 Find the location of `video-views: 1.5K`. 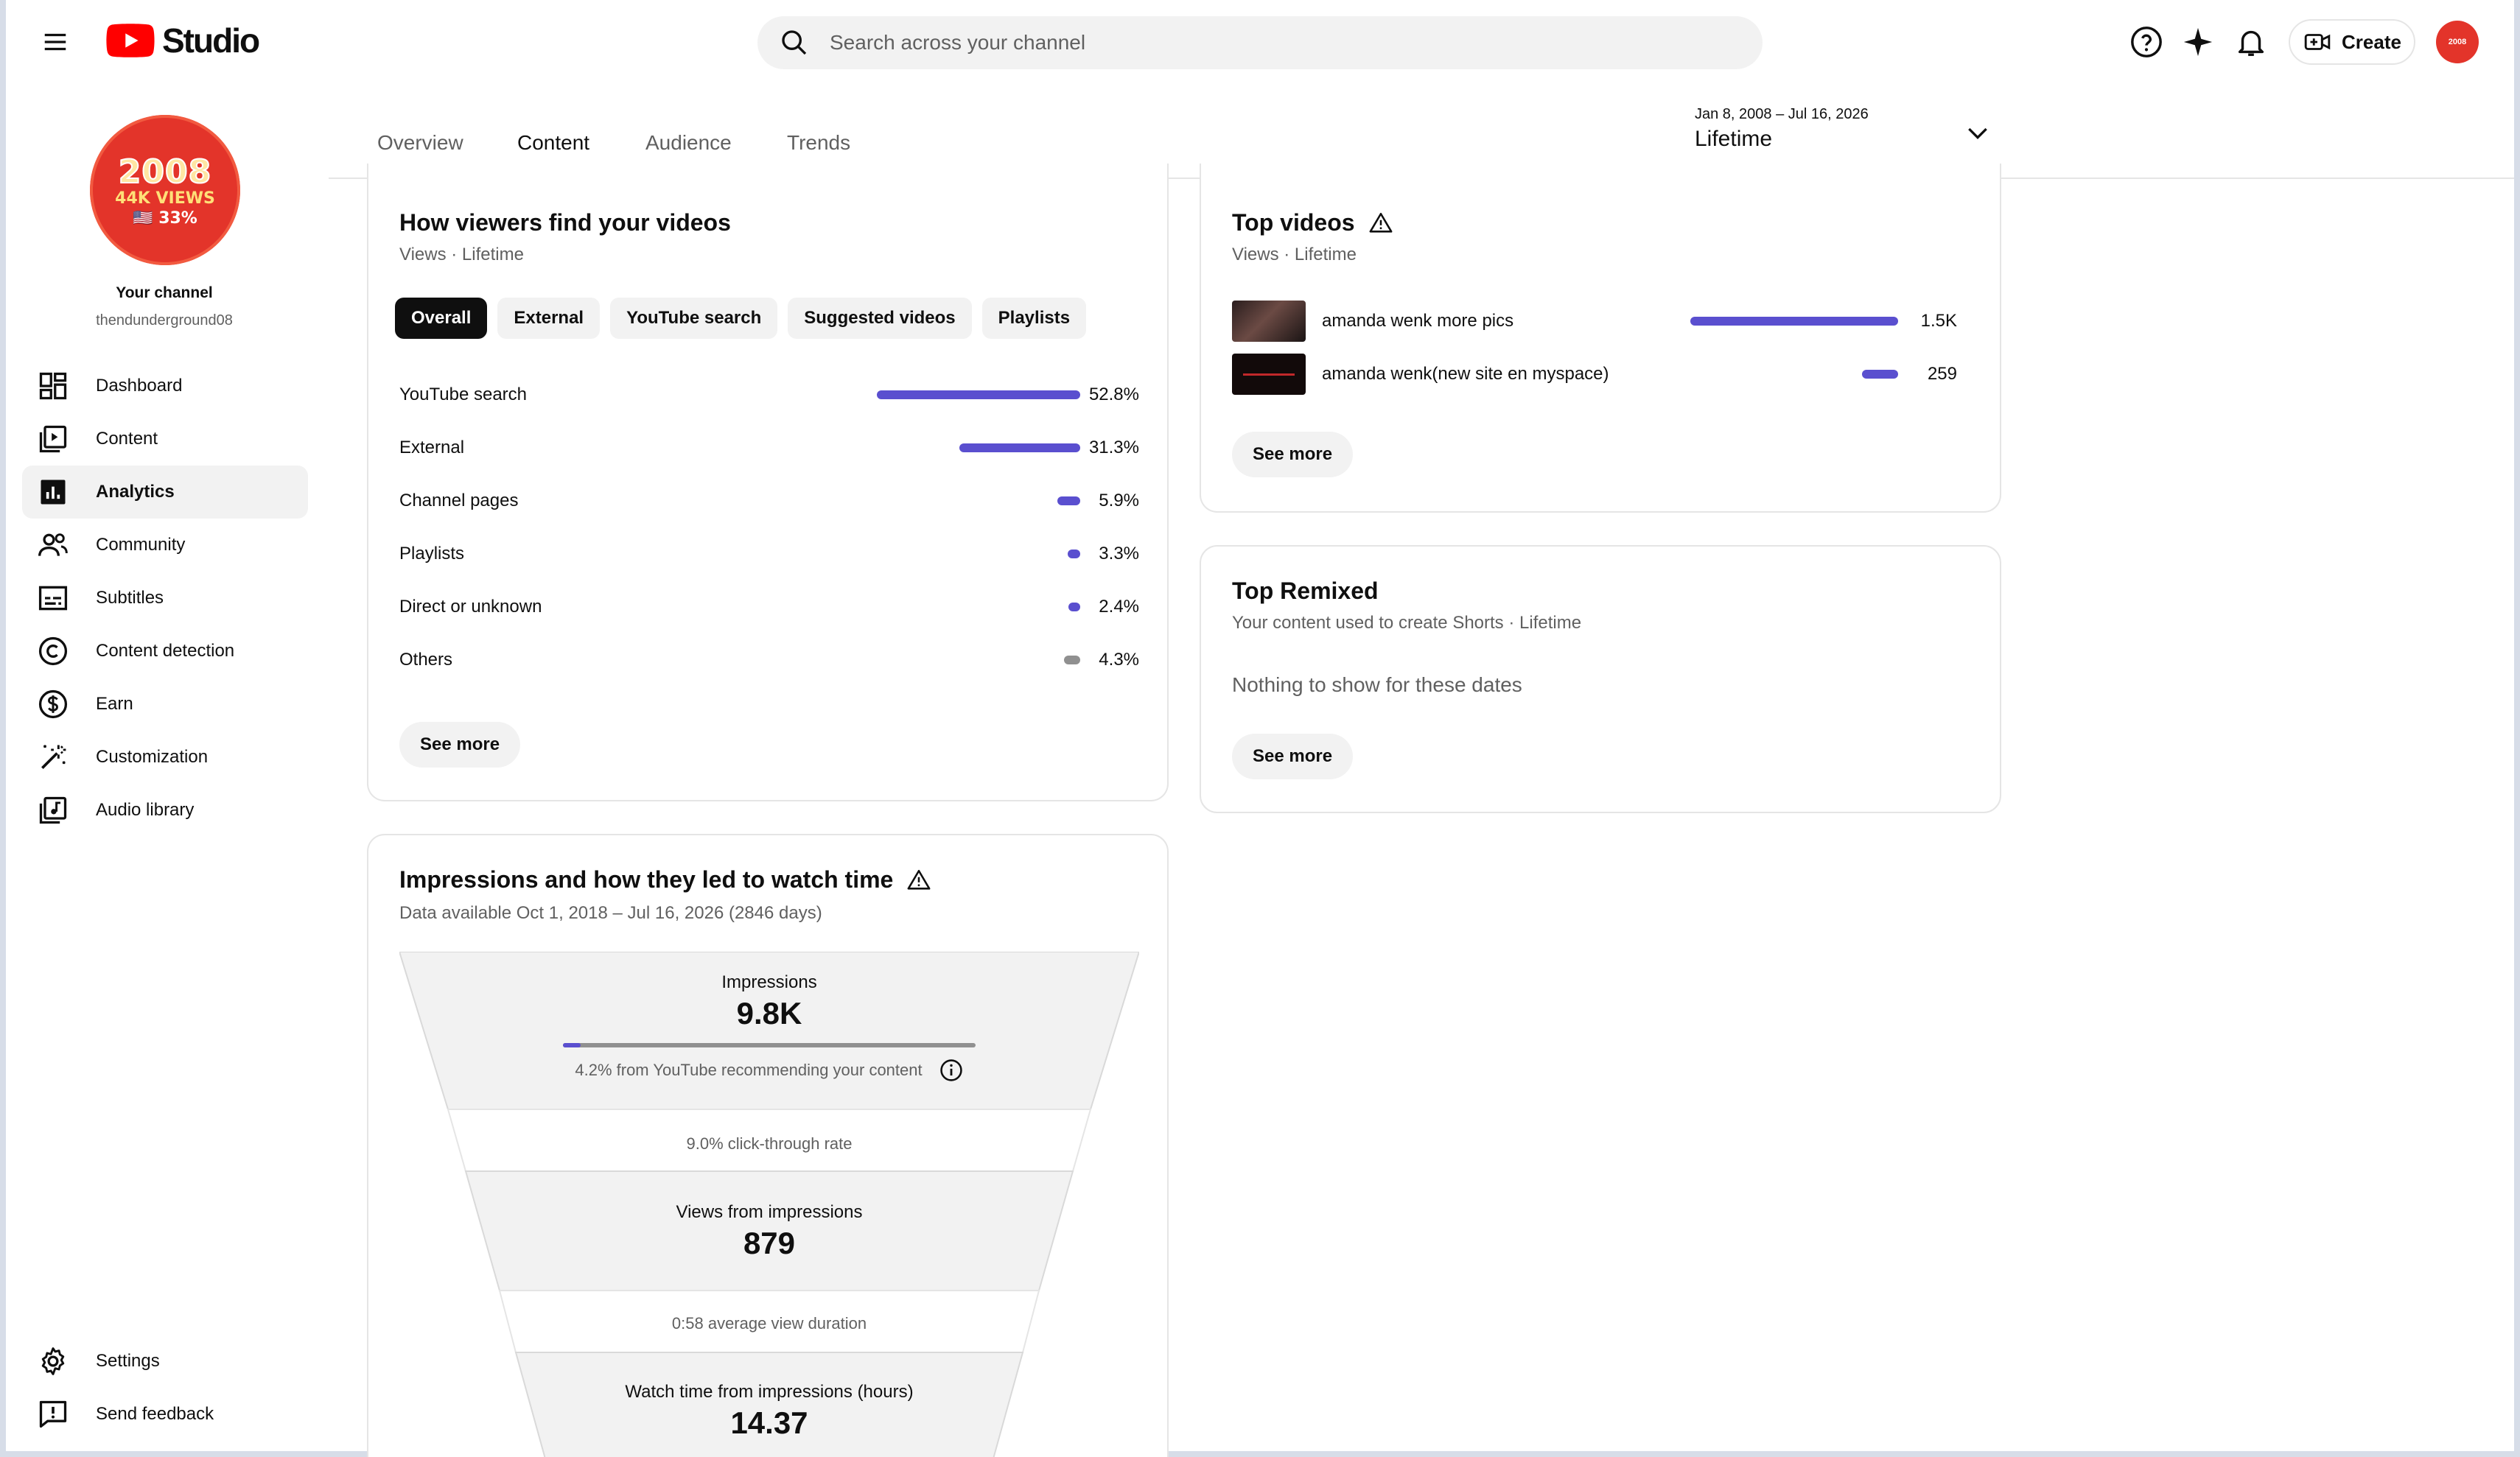

video-views: 1.5K is located at coordinates (1939, 321).